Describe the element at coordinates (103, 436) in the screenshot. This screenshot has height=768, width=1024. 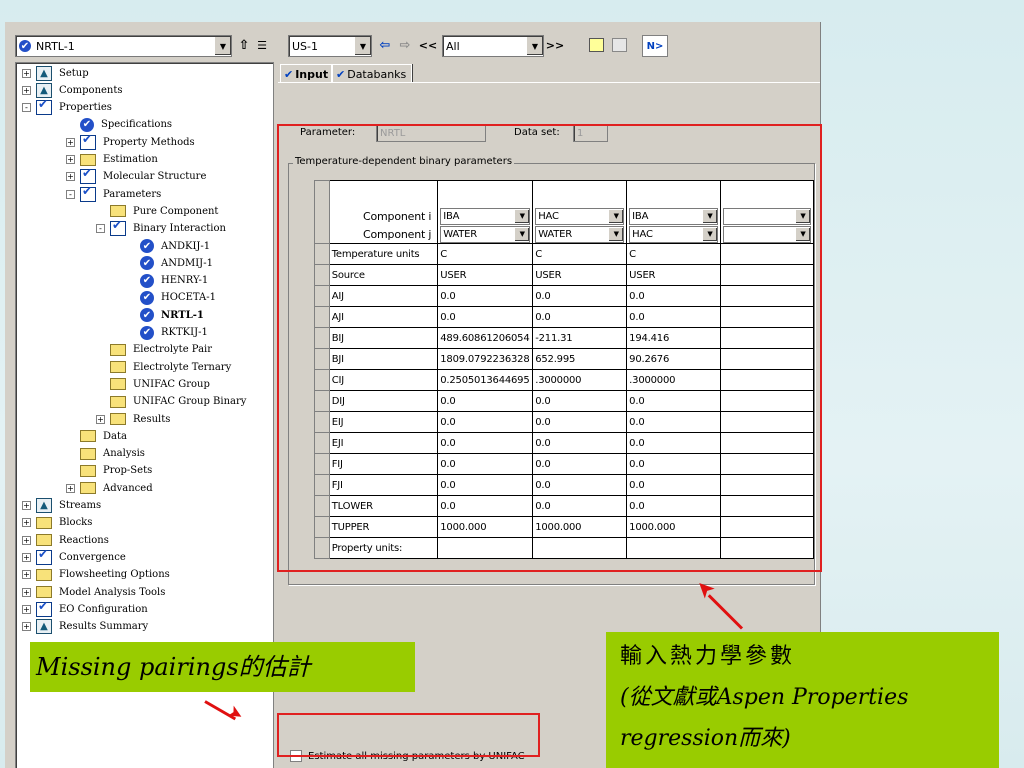
I see `tree-node: Data` at that location.